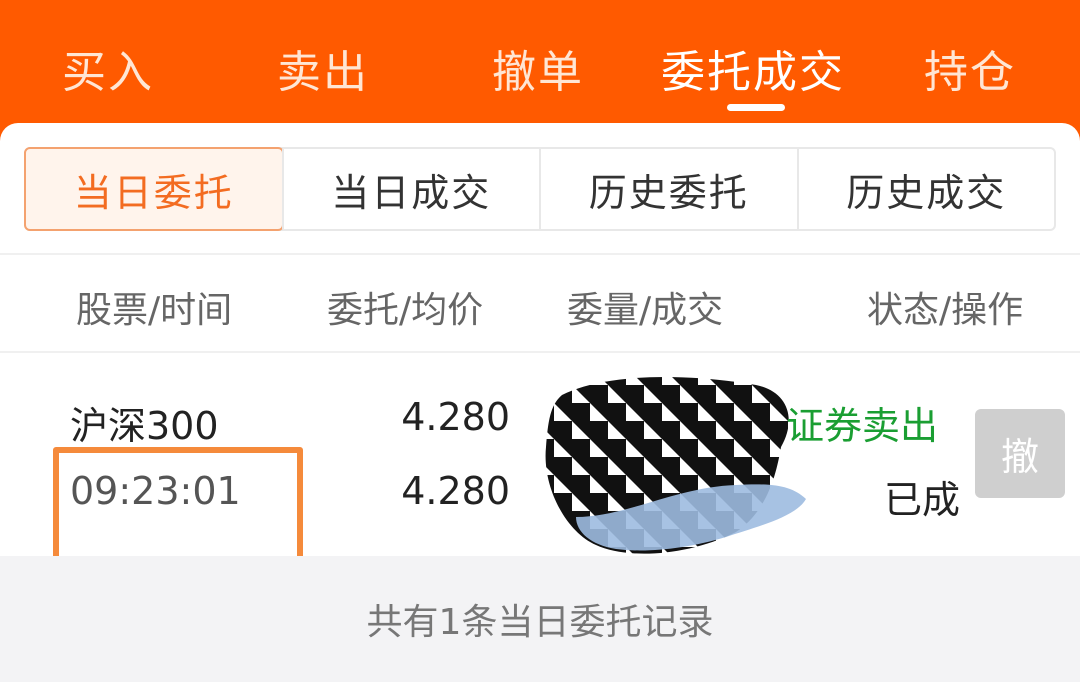 The height and width of the screenshot is (682, 1080). Describe the element at coordinates (921, 500) in the screenshot. I see `order-status: 已成` at that location.